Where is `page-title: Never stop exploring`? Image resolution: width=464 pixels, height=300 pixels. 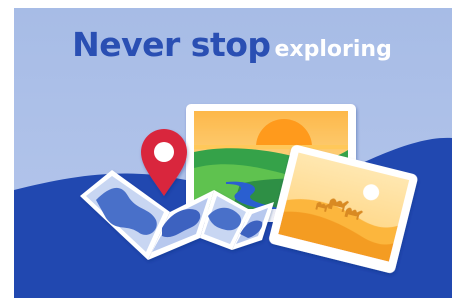 page-title: Never stop exploring is located at coordinates (232, 44).